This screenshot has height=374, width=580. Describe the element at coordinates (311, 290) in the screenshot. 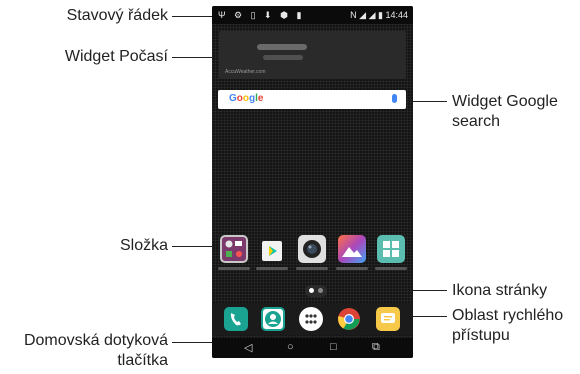

I see `page-dot-active` at that location.